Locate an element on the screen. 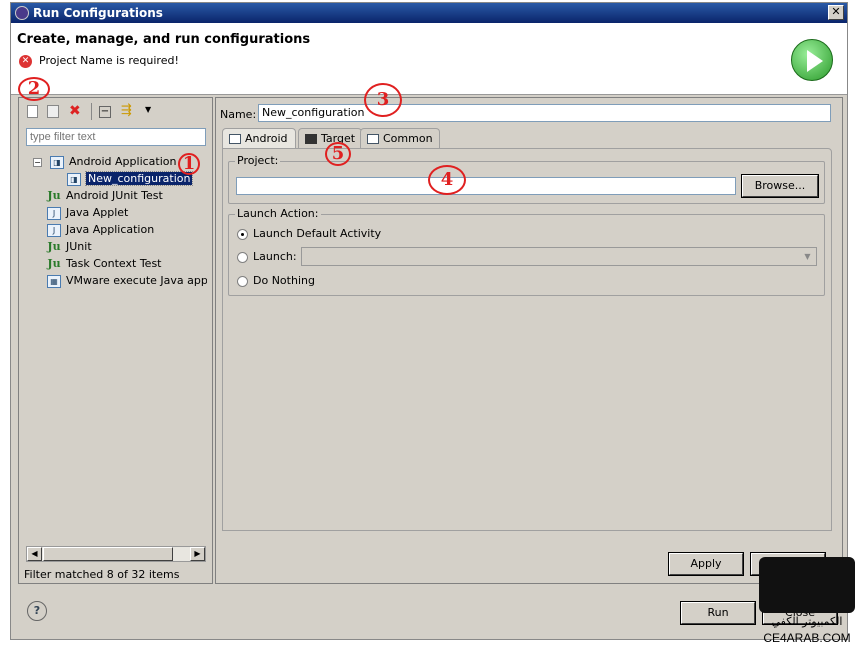  annotation-1: 1 is located at coordinates (189, 164).